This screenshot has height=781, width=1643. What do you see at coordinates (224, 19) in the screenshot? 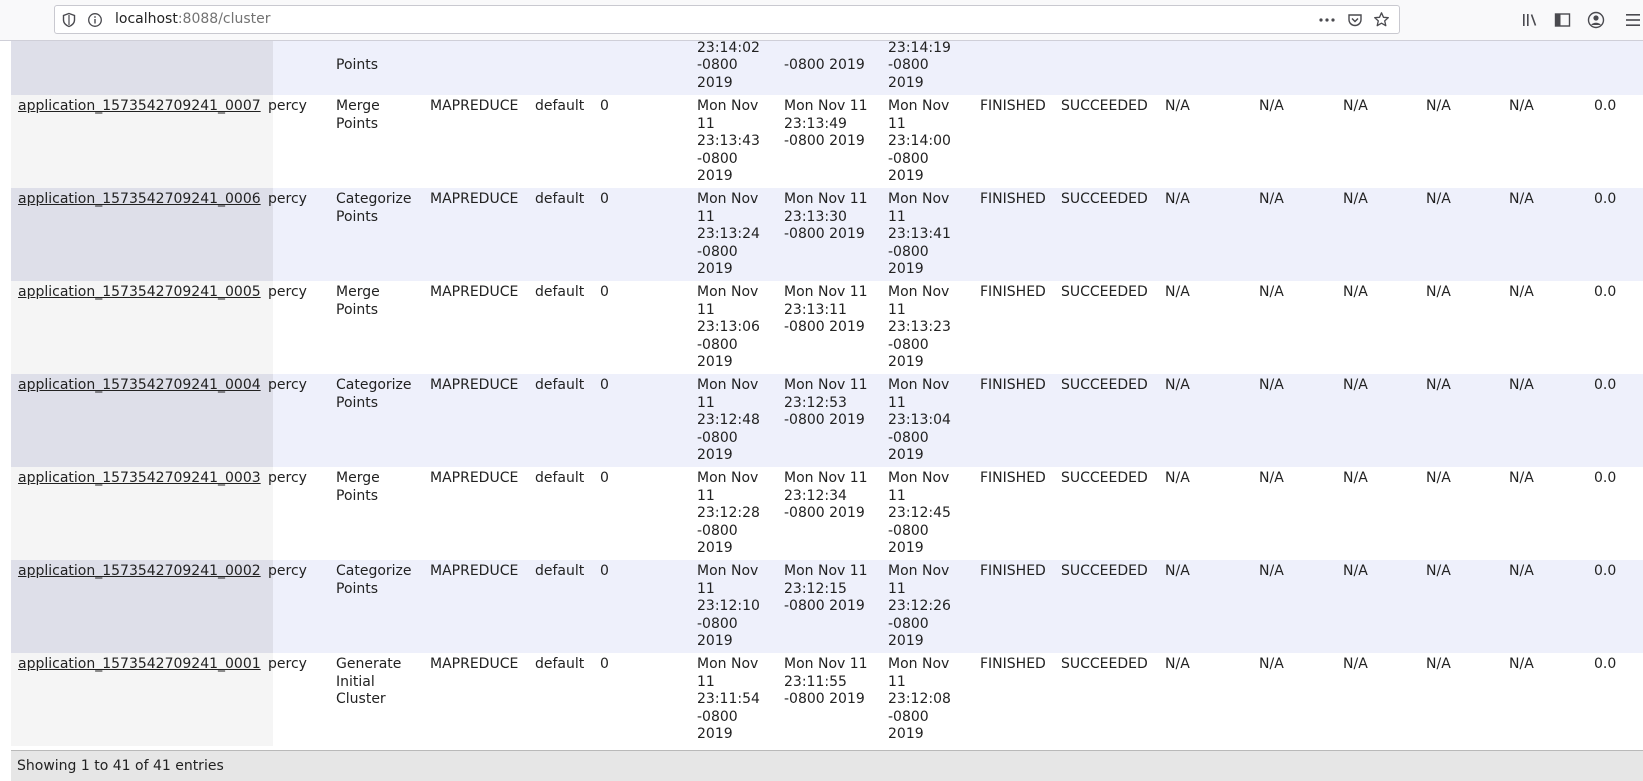
I see `url-path: :8088/cluster` at bounding box center [224, 19].